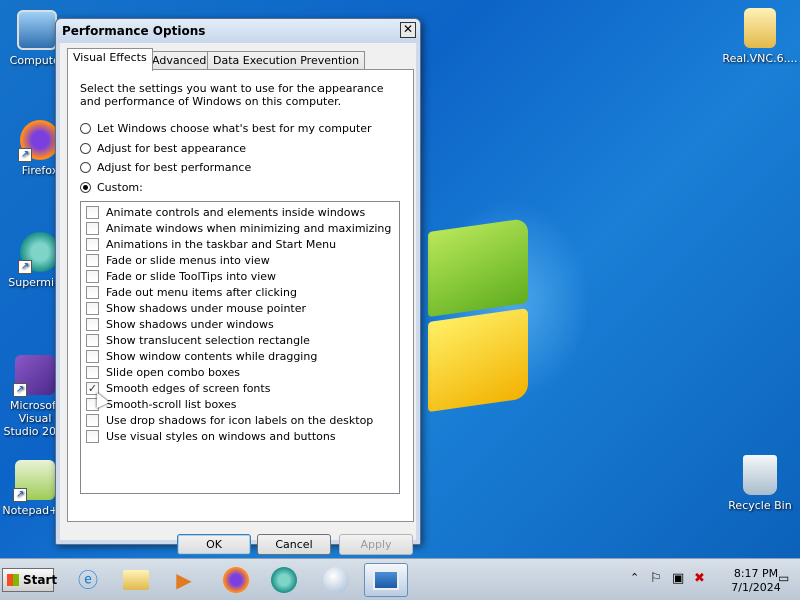 The width and height of the screenshot is (800, 600). Describe the element at coordinates (13, 580) in the screenshot. I see `windows-flag-icon` at that location.